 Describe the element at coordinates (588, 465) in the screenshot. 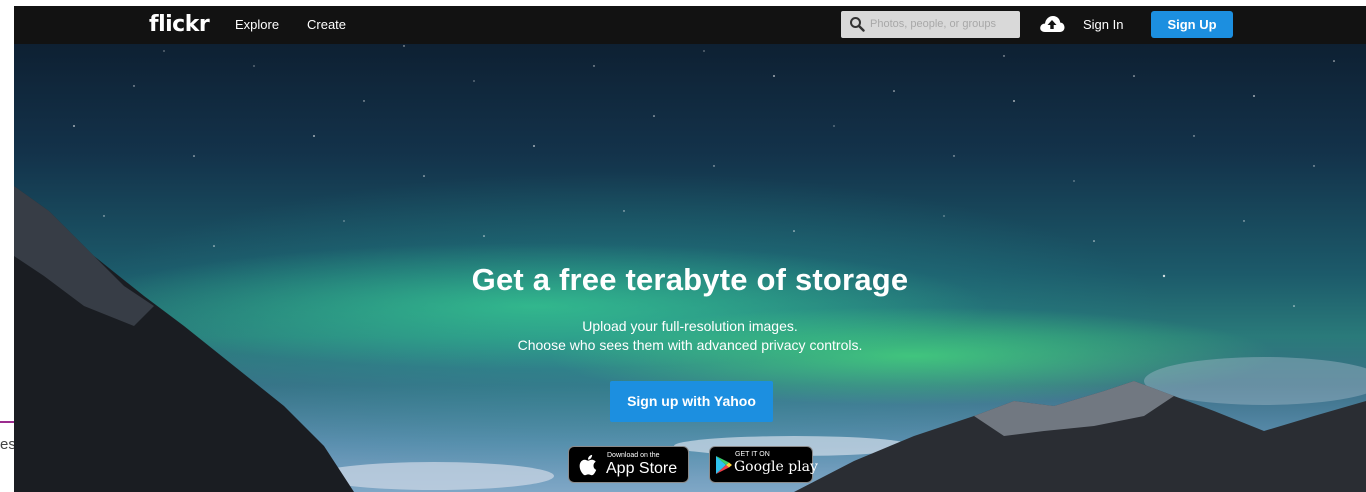

I see `apple-icon` at that location.